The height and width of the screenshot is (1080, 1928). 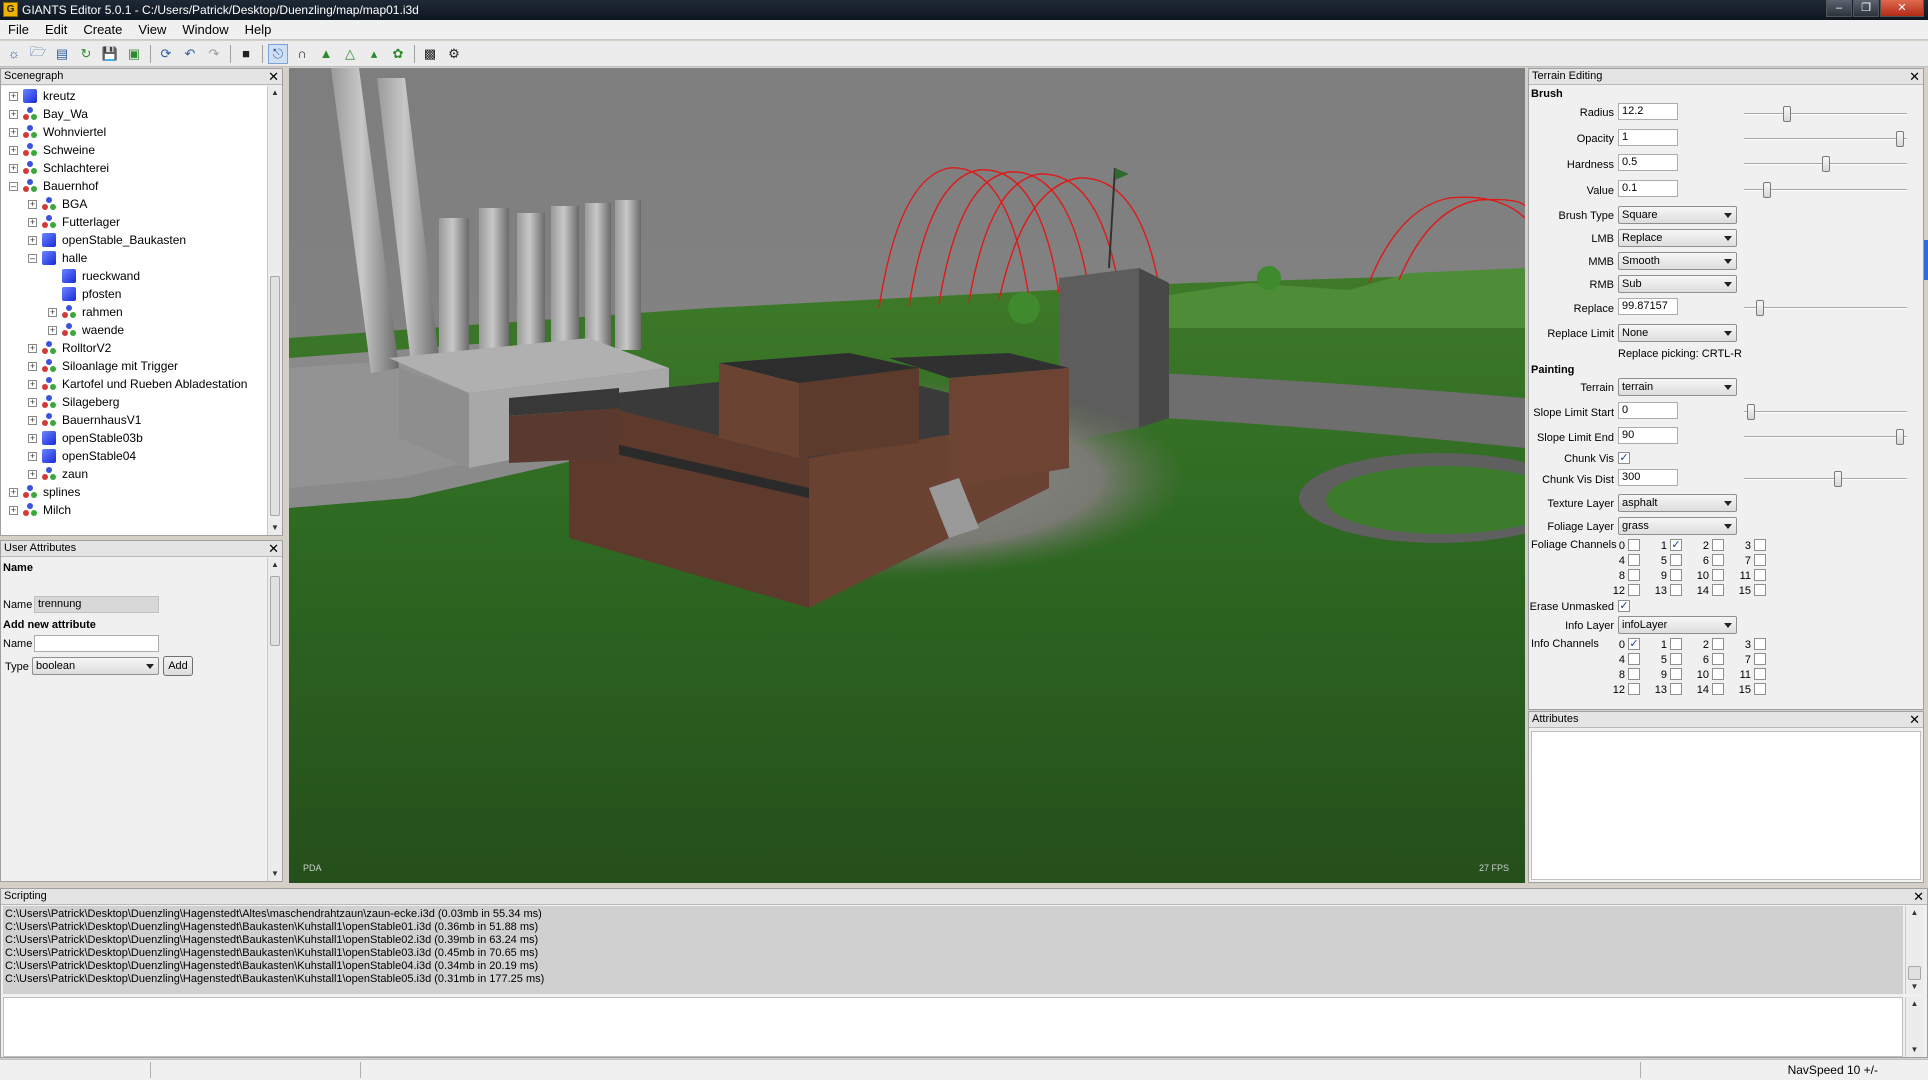 I want to click on value-input: 0.1, so click(x=1648, y=188).